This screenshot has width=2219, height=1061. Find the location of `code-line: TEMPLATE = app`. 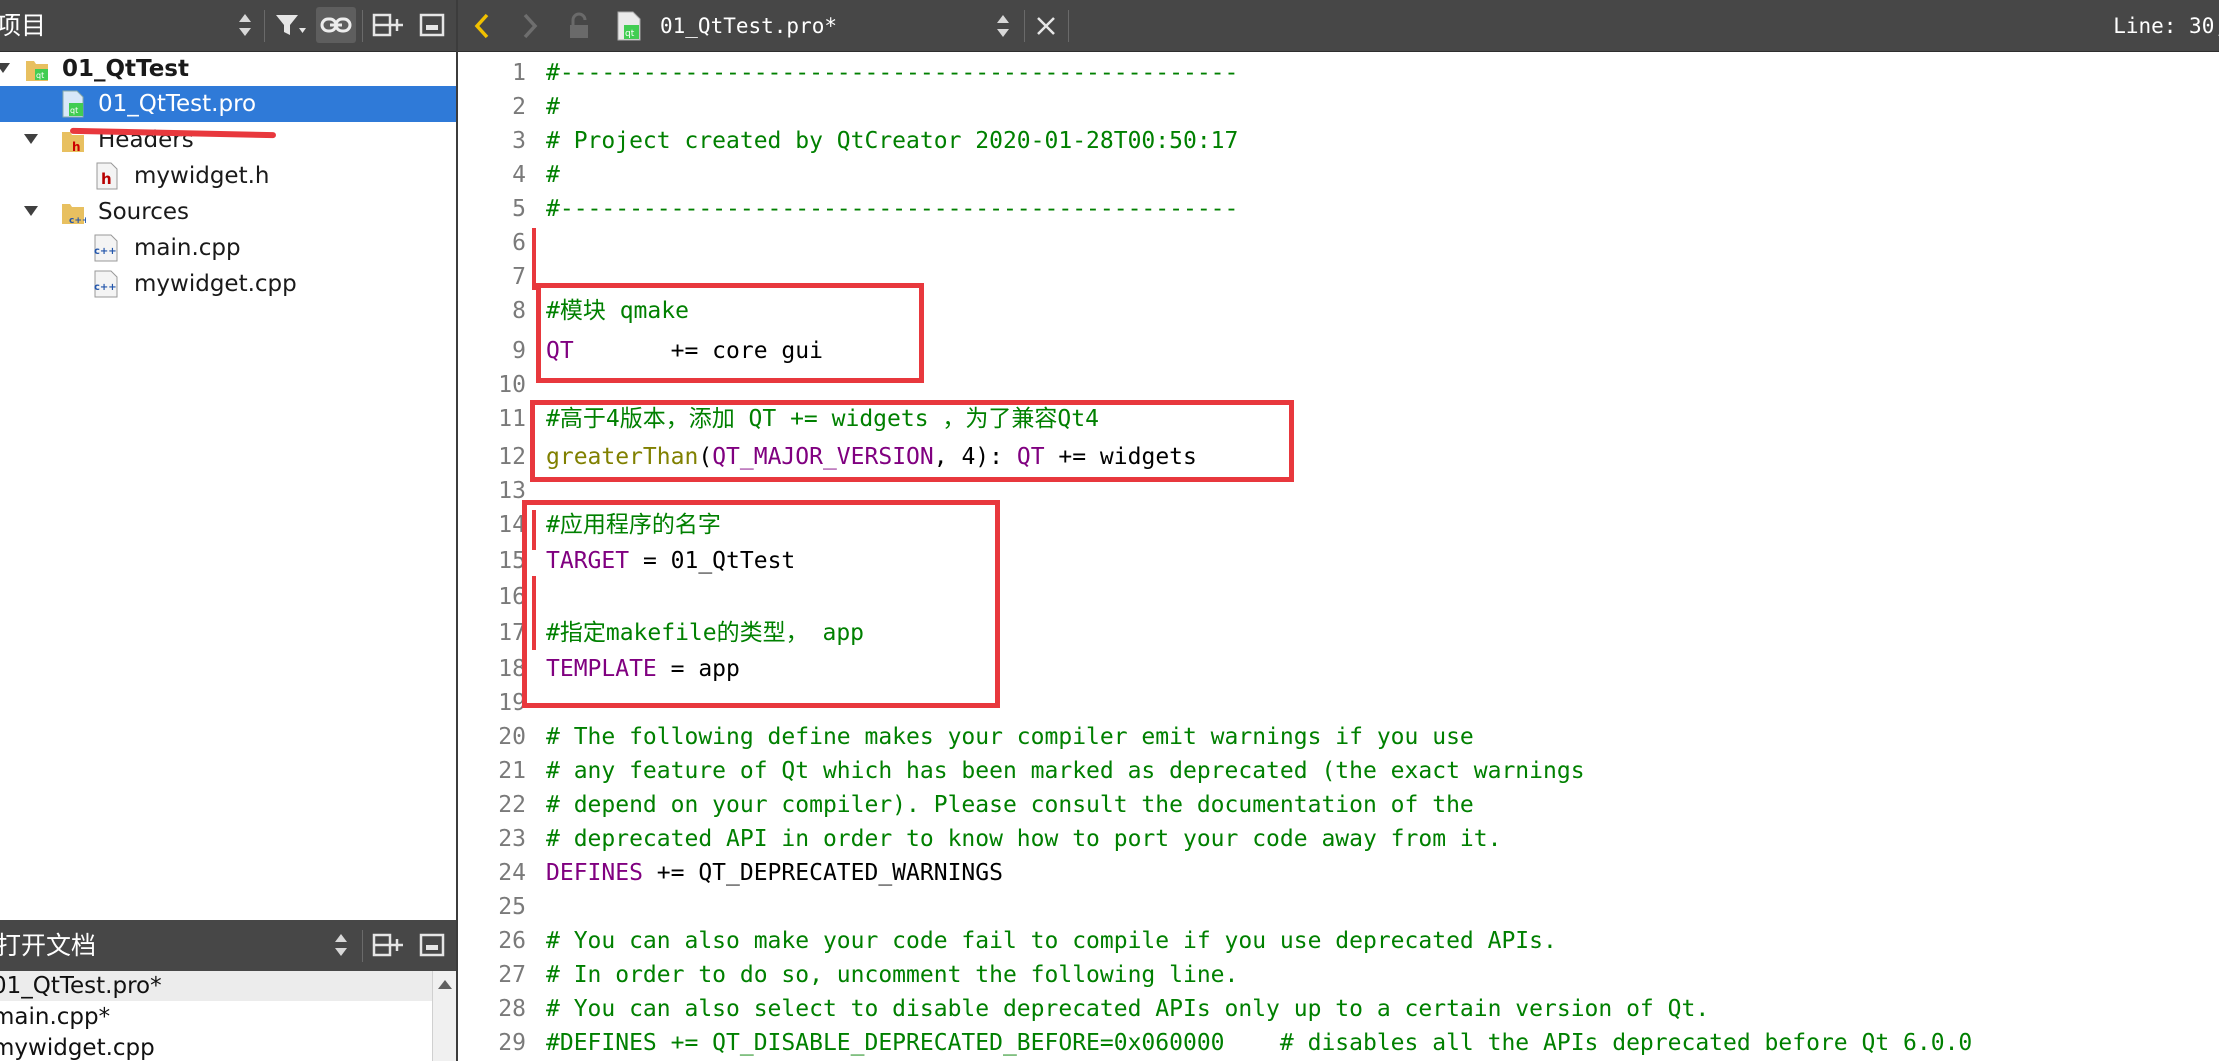

code-line: TEMPLATE = app is located at coordinates (643, 669).